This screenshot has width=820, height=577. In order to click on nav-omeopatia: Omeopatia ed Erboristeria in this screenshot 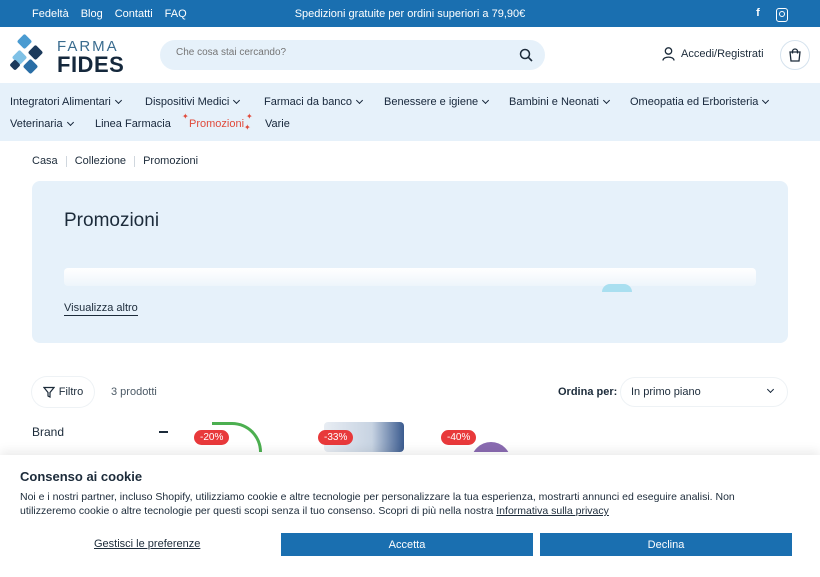, I will do `click(700, 102)`.